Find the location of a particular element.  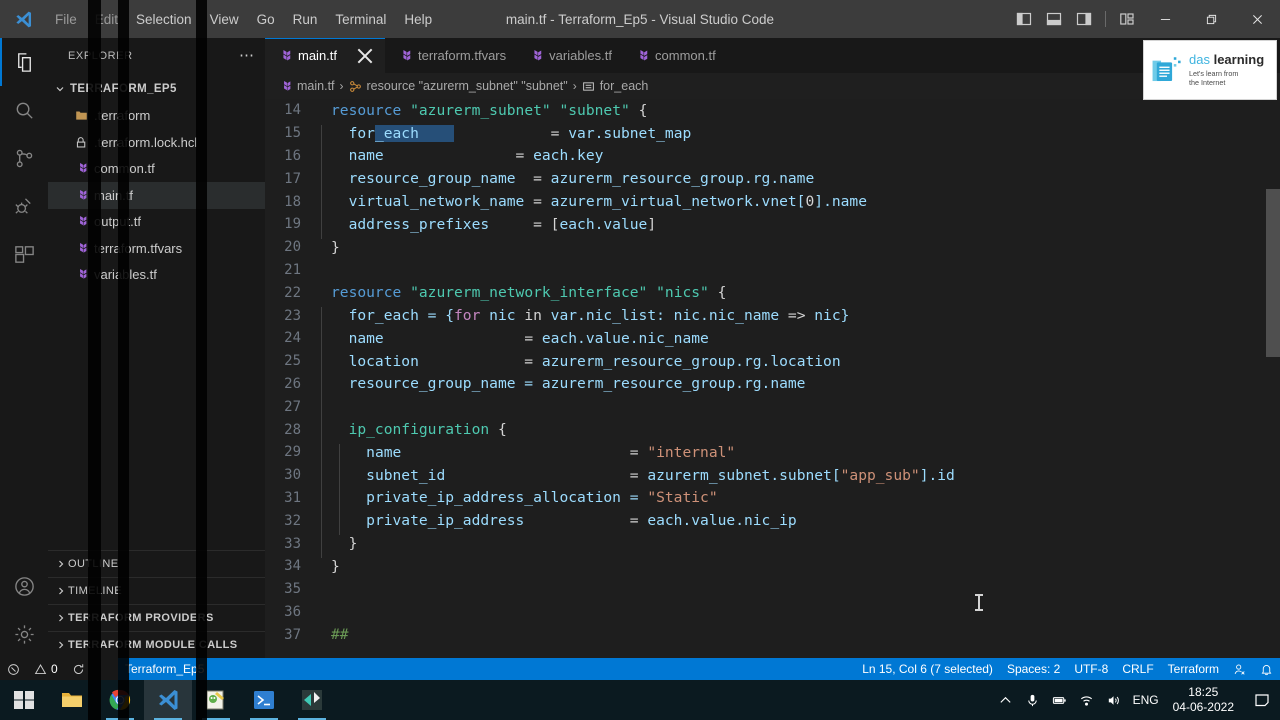

code-line: 34} is located at coordinates (772, 566).